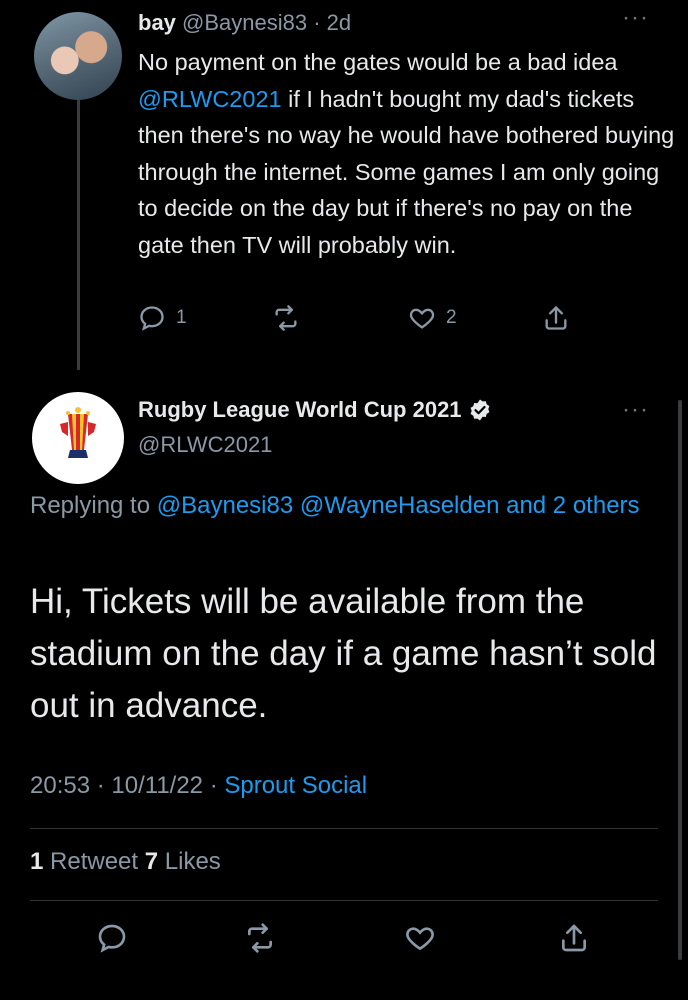 This screenshot has height=1000, width=688. Describe the element at coordinates (181, 317) in the screenshot. I see `reply-count: 1` at that location.